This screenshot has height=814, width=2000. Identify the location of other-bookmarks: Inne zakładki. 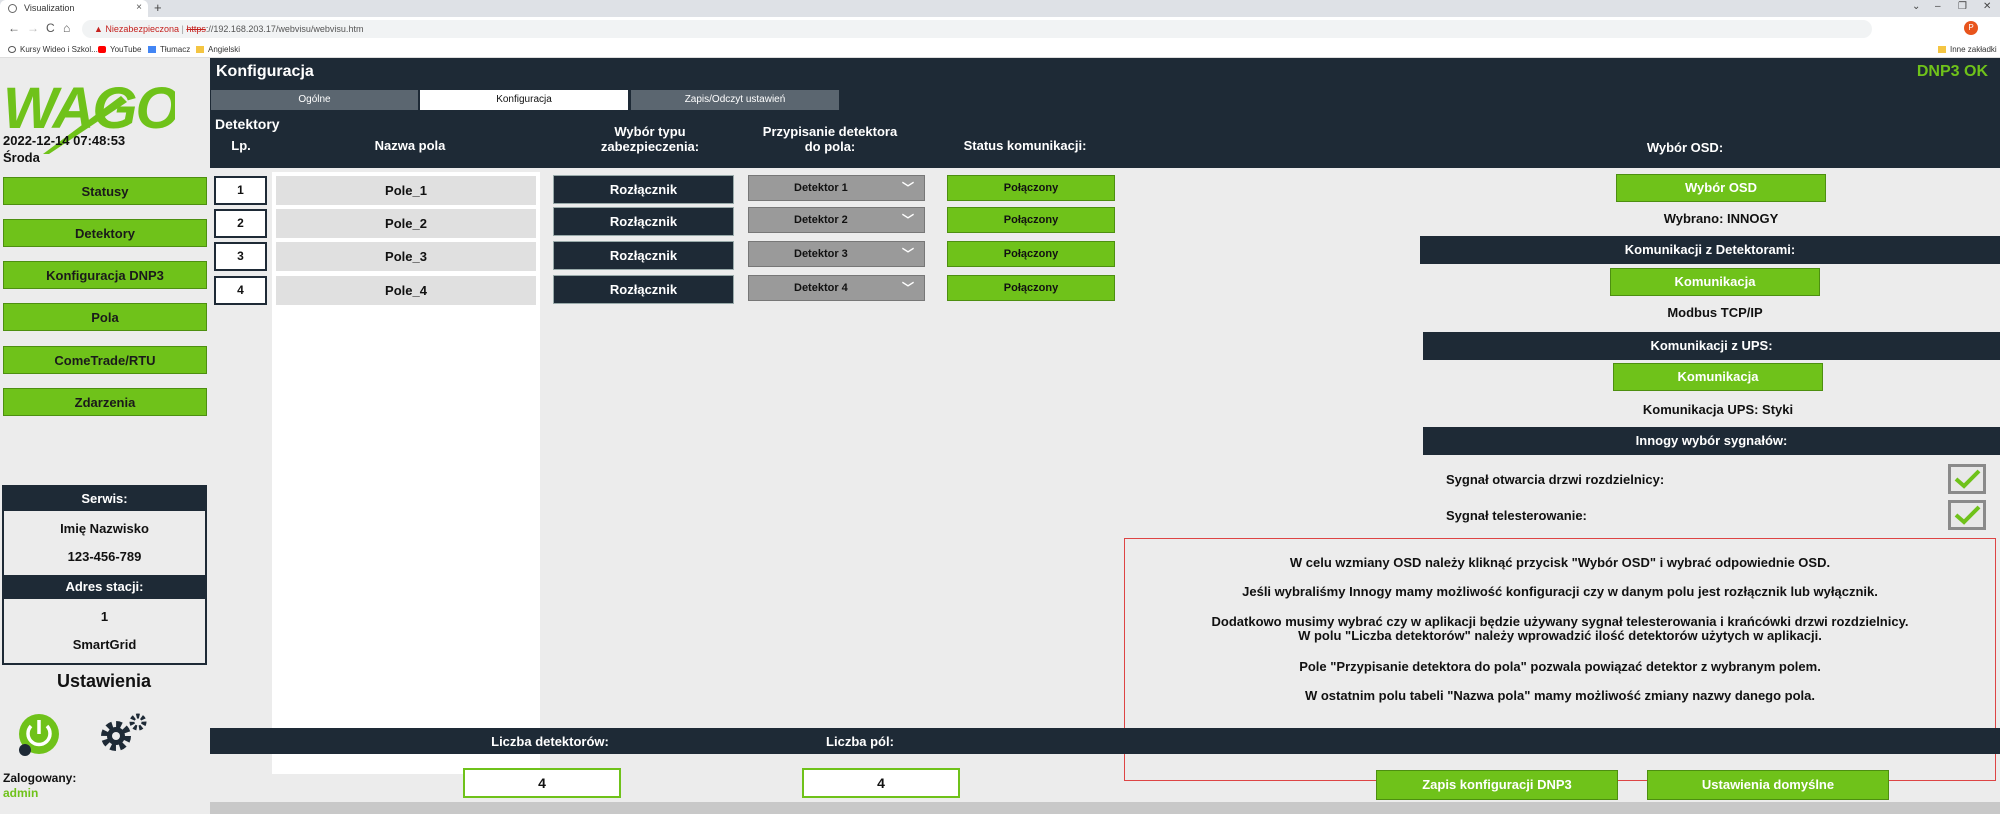
(1967, 49).